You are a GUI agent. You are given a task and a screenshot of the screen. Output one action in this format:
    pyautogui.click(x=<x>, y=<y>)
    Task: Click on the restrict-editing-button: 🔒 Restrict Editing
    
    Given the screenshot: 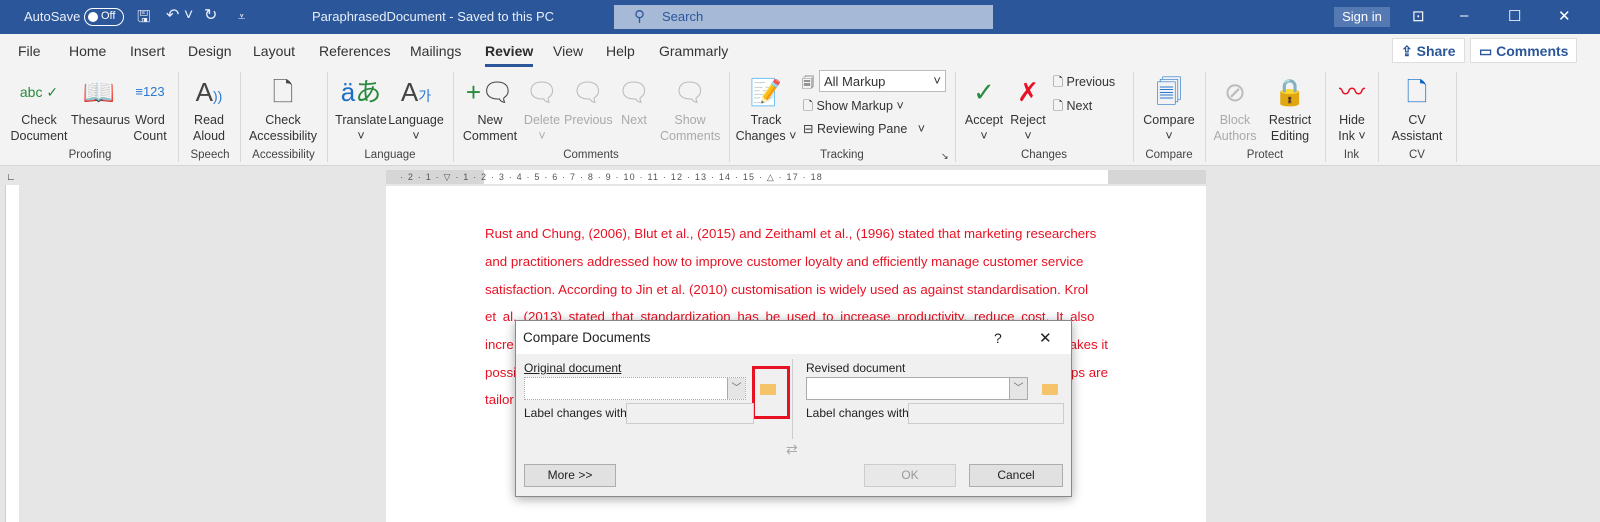 What is the action you would take?
    pyautogui.click(x=1290, y=108)
    